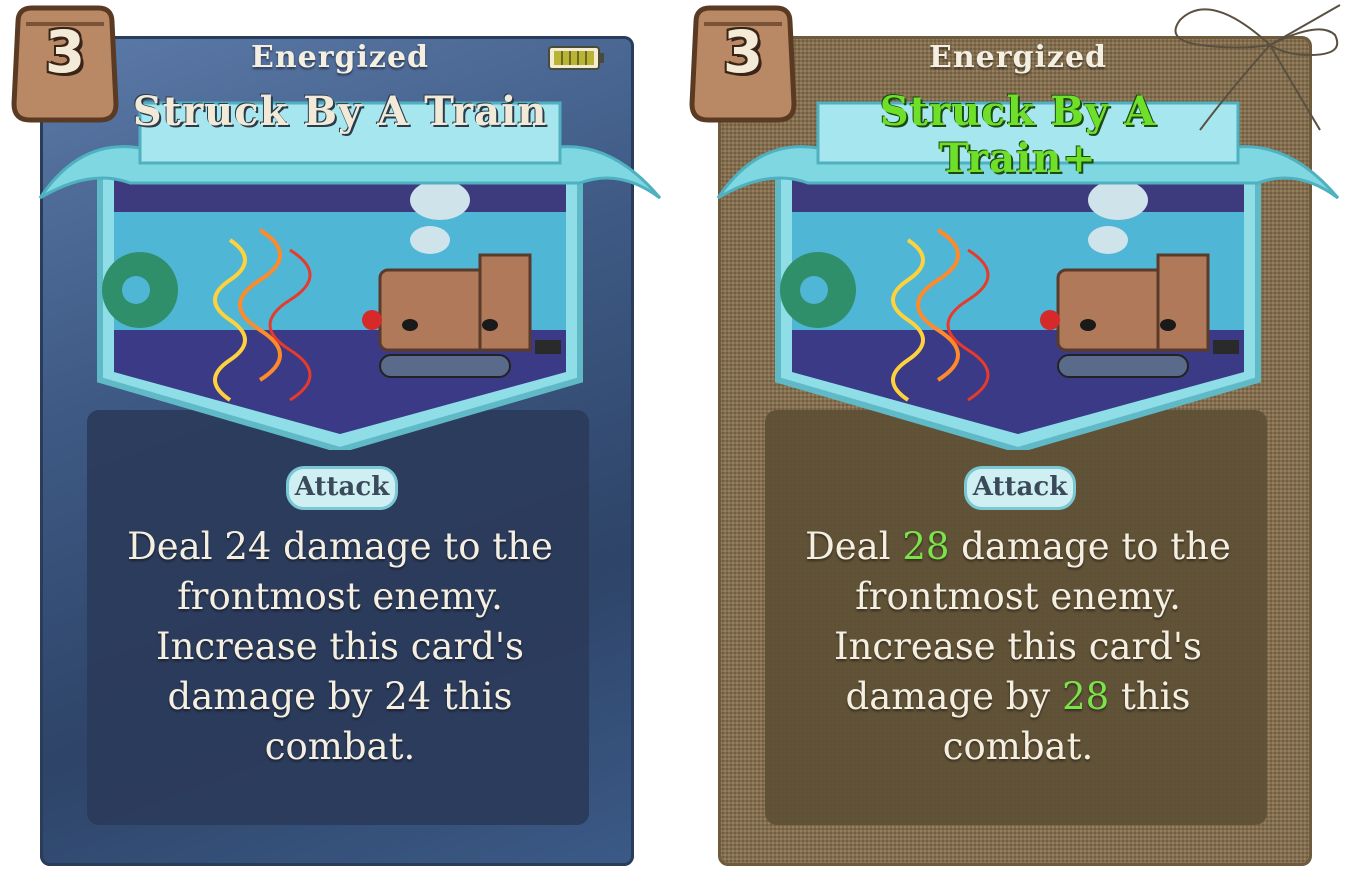 Image resolution: width=1356 pixels, height=874 pixels. Describe the element at coordinates (340, 57) in the screenshot. I see `card-keyword: Energized` at that location.